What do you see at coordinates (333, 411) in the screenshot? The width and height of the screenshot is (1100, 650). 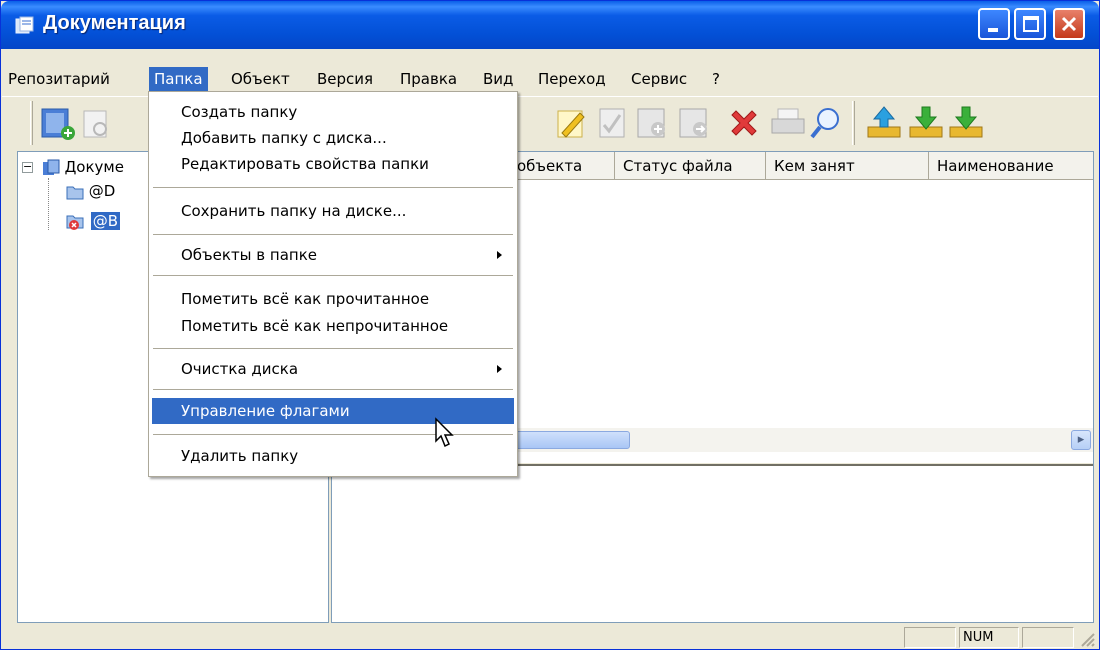 I see `menu-item-manage-flags: Управление флагами` at bounding box center [333, 411].